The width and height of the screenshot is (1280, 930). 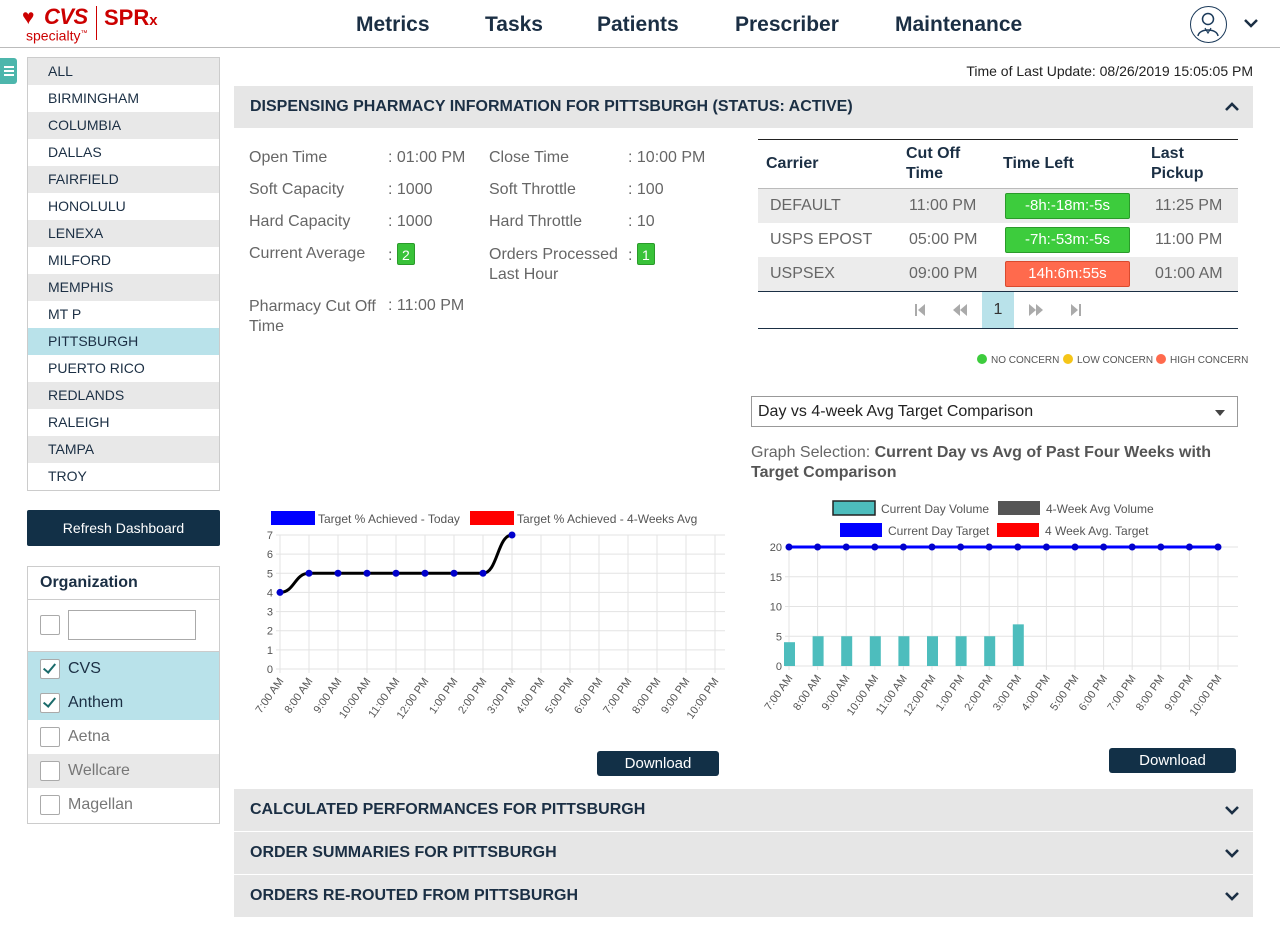 I want to click on graph-type-select: Day vs 4-week Avg Target Comparison, so click(x=994, y=411).